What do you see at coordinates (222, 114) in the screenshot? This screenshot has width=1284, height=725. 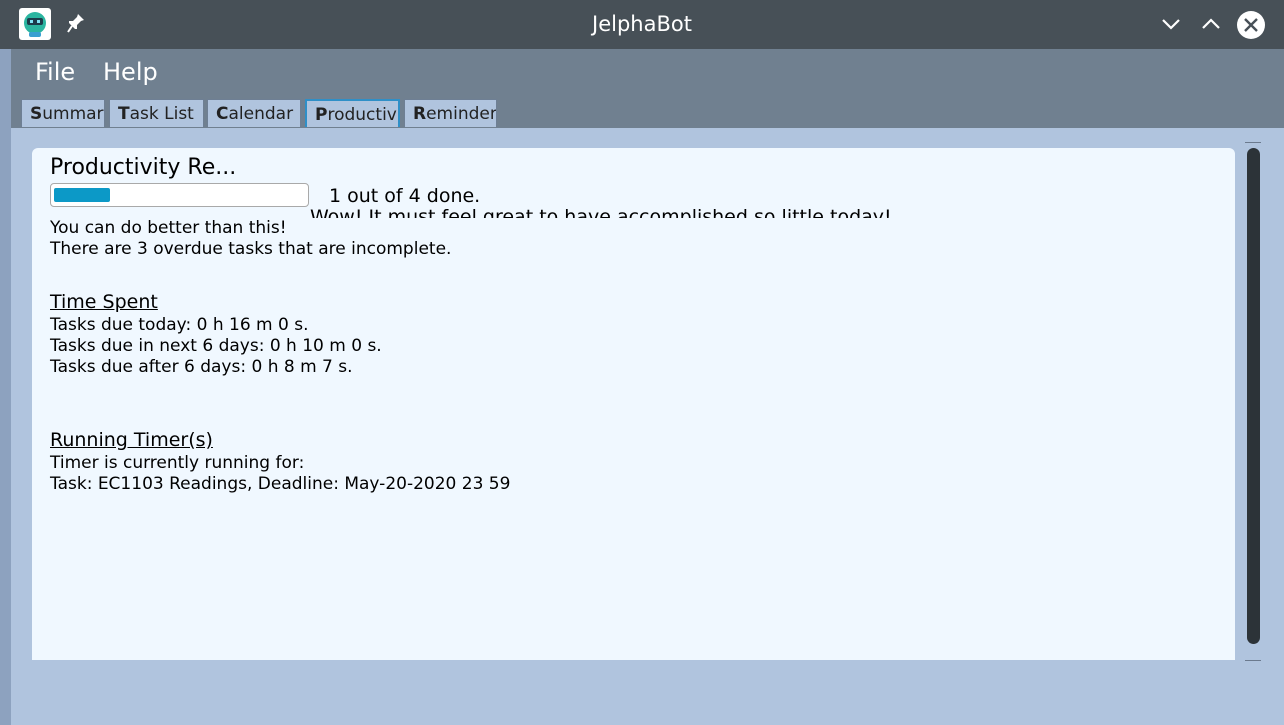 I see `tab-calendar-mnemonic: C` at bounding box center [222, 114].